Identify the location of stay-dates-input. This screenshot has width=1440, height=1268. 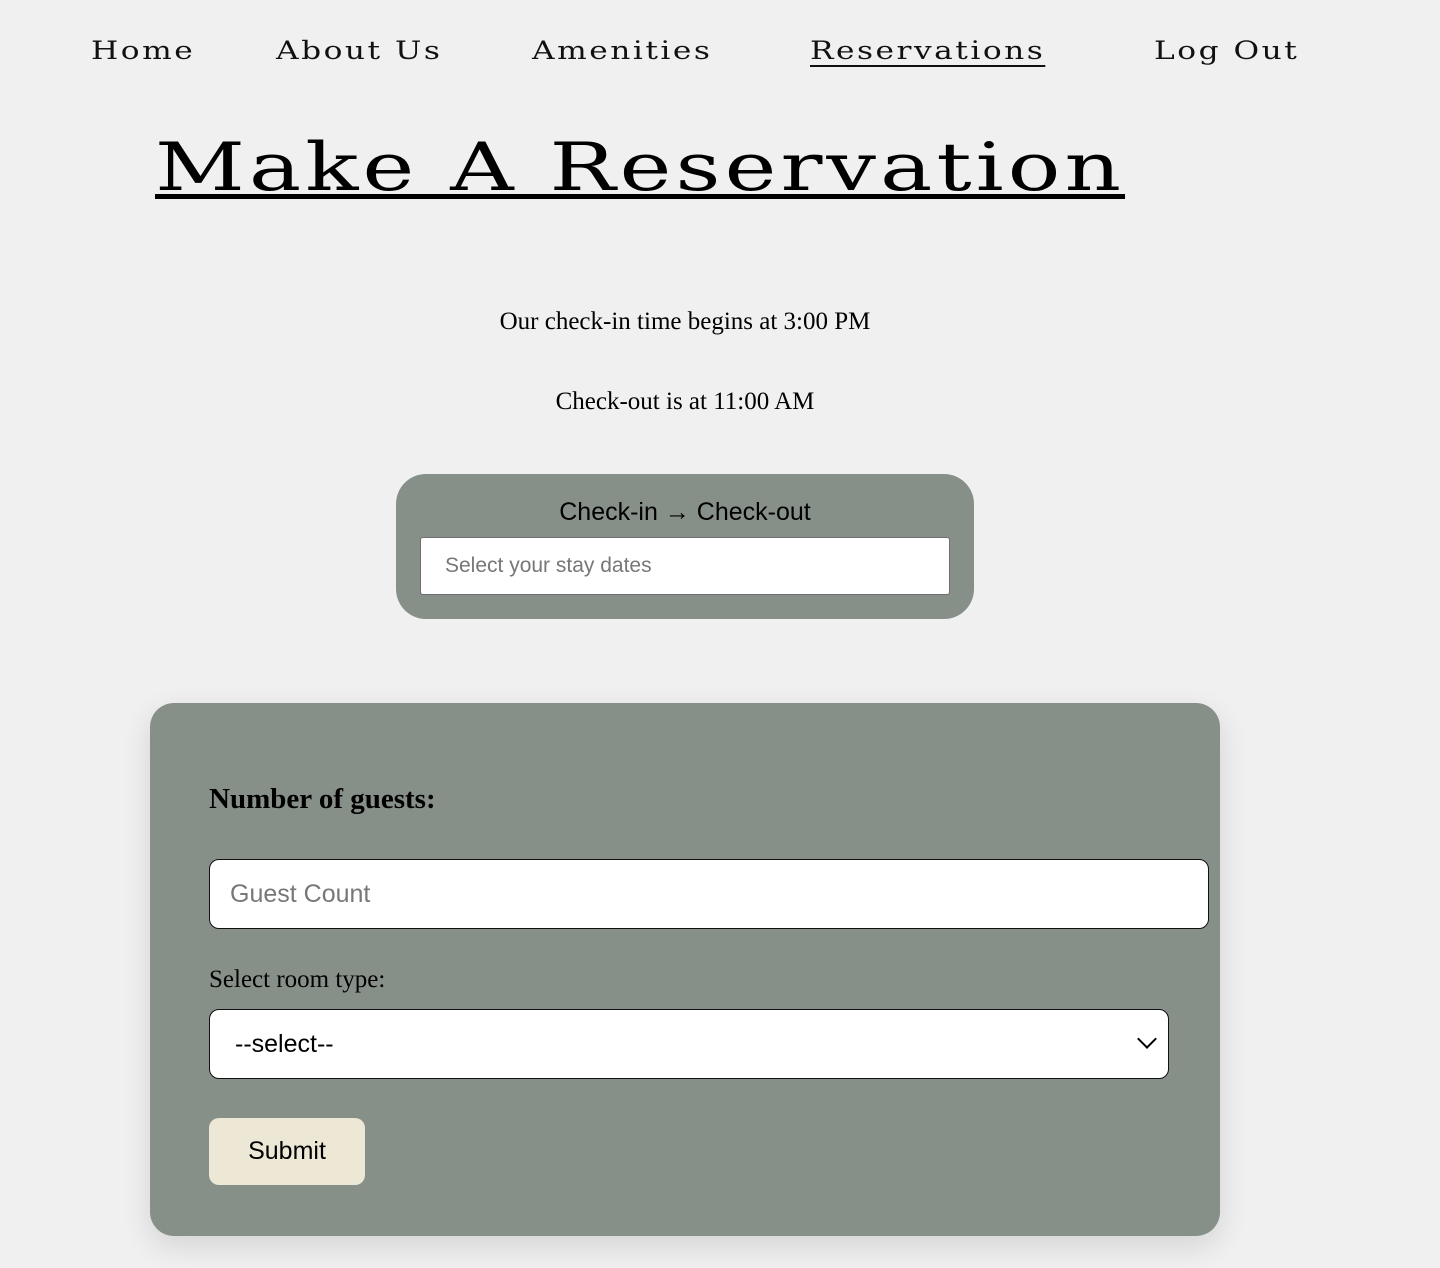
(685, 566).